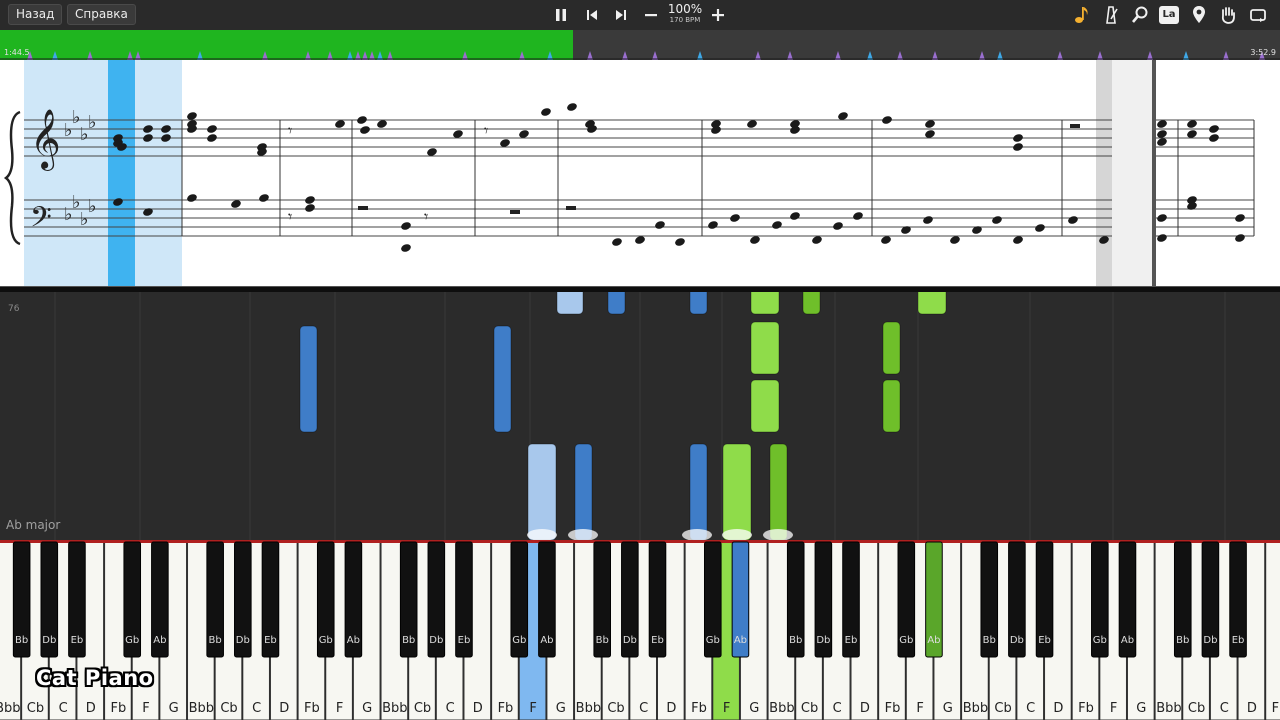 This screenshot has height=720, width=1280. Describe the element at coordinates (1082, 15) in the screenshot. I see `note-icon` at that location.